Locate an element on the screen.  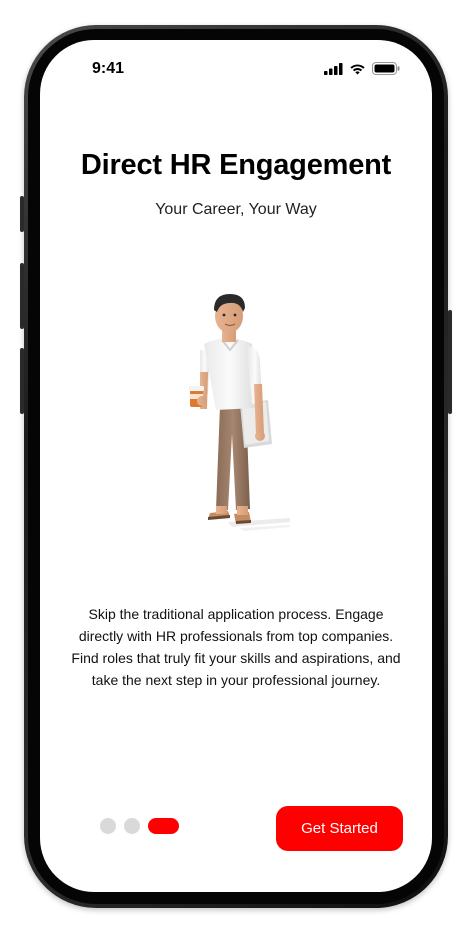
page-dot-3-active is located at coordinates (163, 826).